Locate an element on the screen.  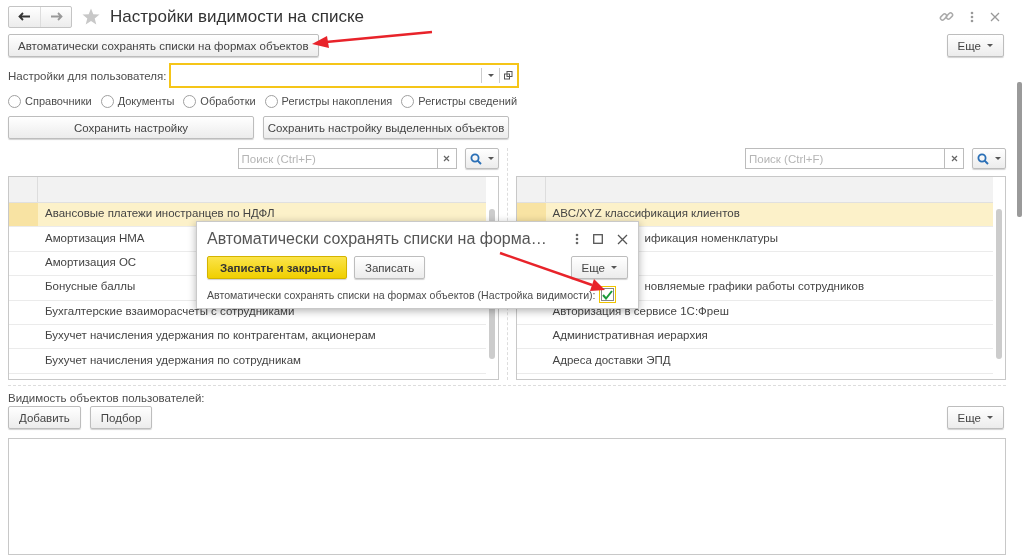
save-and-close-button: Записать и закрыть is located at coordinates (277, 267).